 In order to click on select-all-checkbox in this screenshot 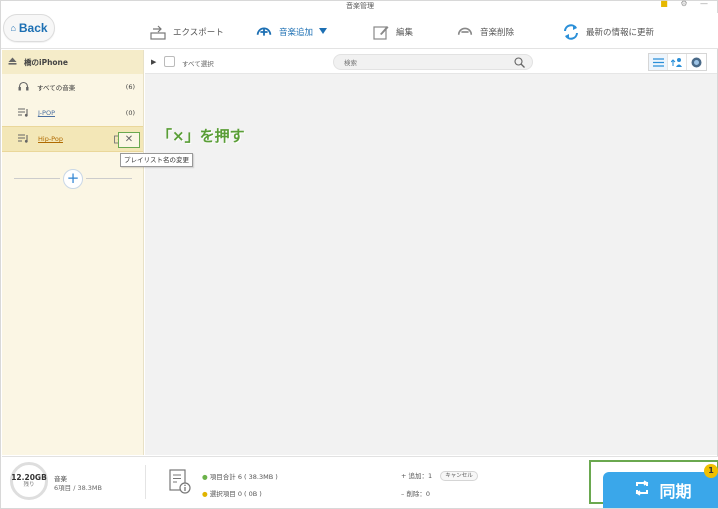, I will do `click(169, 61)`.